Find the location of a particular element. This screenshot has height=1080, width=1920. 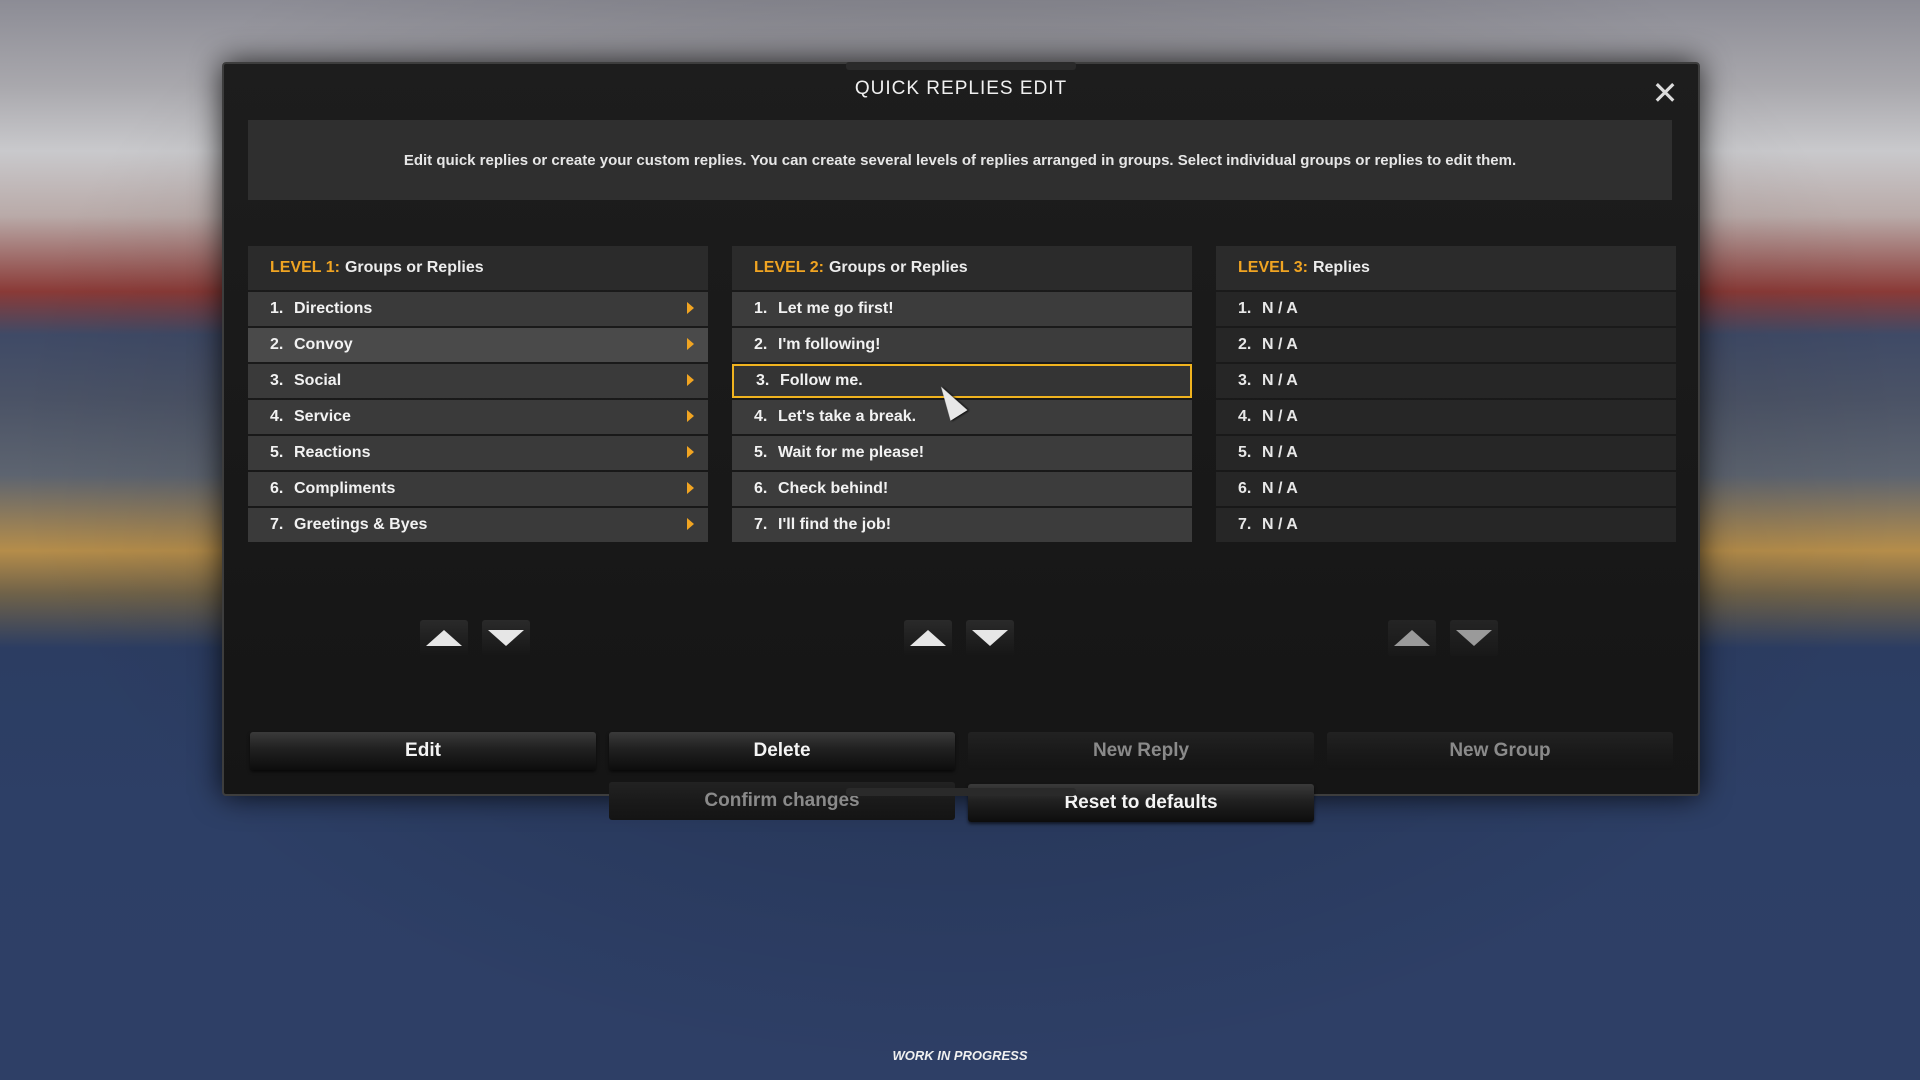

level3-move-down-button is located at coordinates (1474, 638).